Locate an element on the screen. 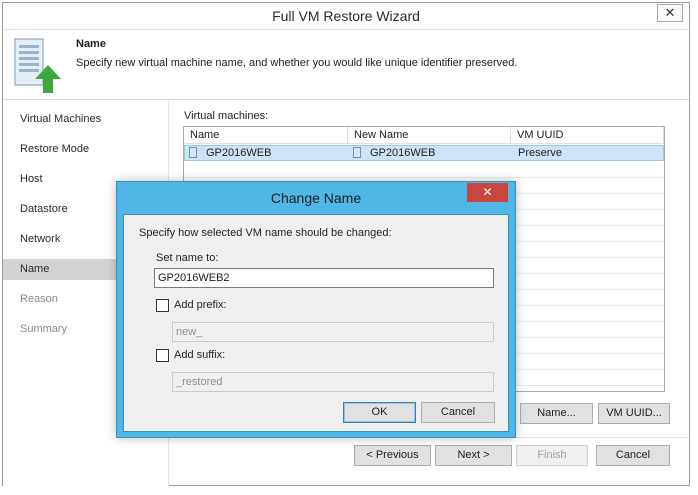 This screenshot has height=495, width=698. row-name: GP2016WEB is located at coordinates (239, 153).